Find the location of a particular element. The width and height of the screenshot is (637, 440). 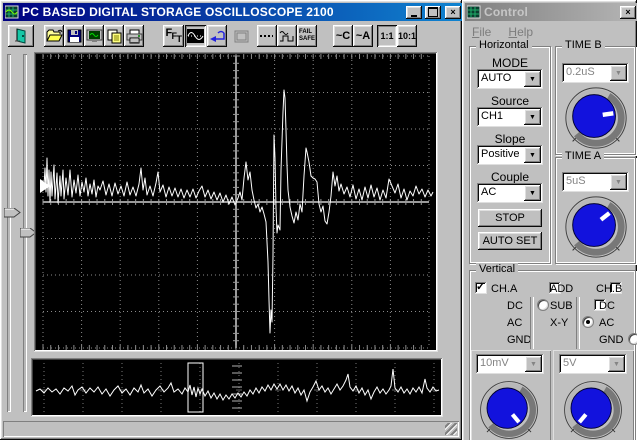

ch-b-volts-arrow-icon: ▼ is located at coordinates (616, 364).